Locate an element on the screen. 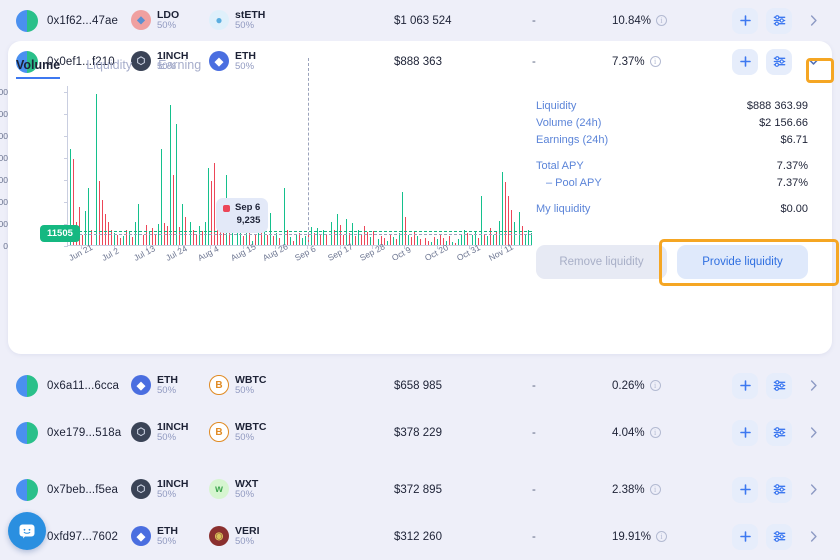 This screenshot has height=560, width=840. stat-label: Volume (24h) is located at coordinates (569, 123).